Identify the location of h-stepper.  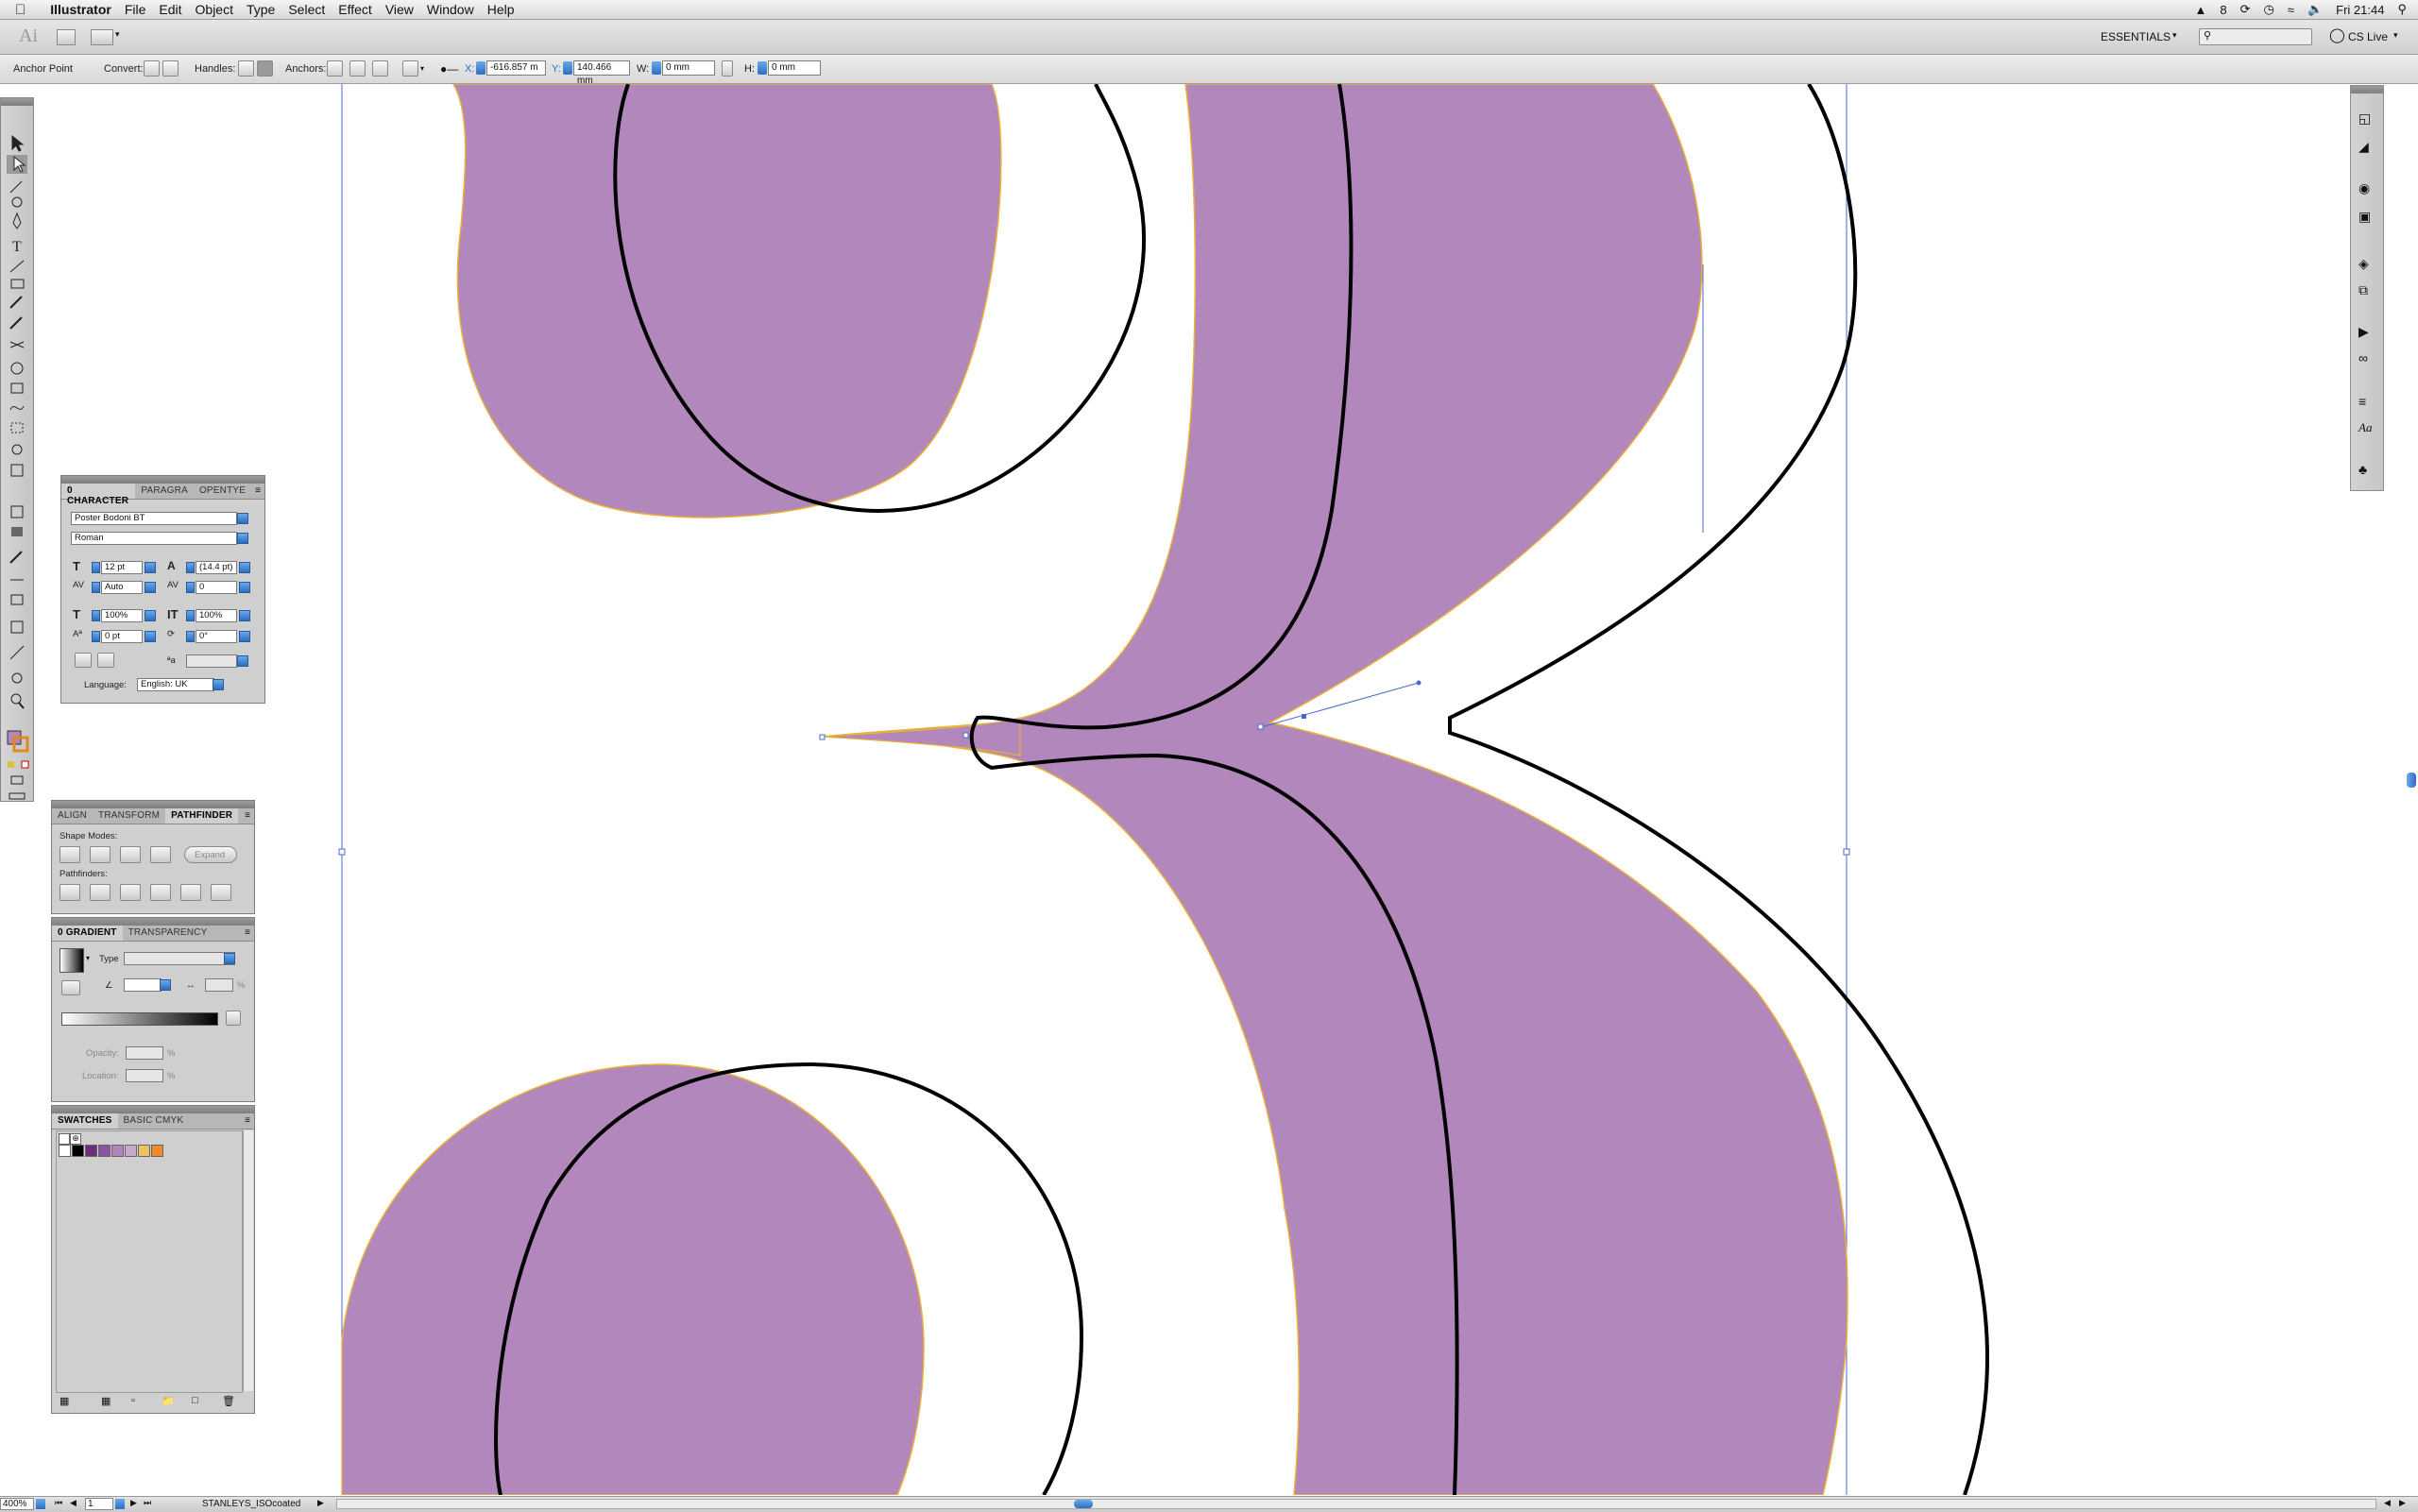
(763, 68).